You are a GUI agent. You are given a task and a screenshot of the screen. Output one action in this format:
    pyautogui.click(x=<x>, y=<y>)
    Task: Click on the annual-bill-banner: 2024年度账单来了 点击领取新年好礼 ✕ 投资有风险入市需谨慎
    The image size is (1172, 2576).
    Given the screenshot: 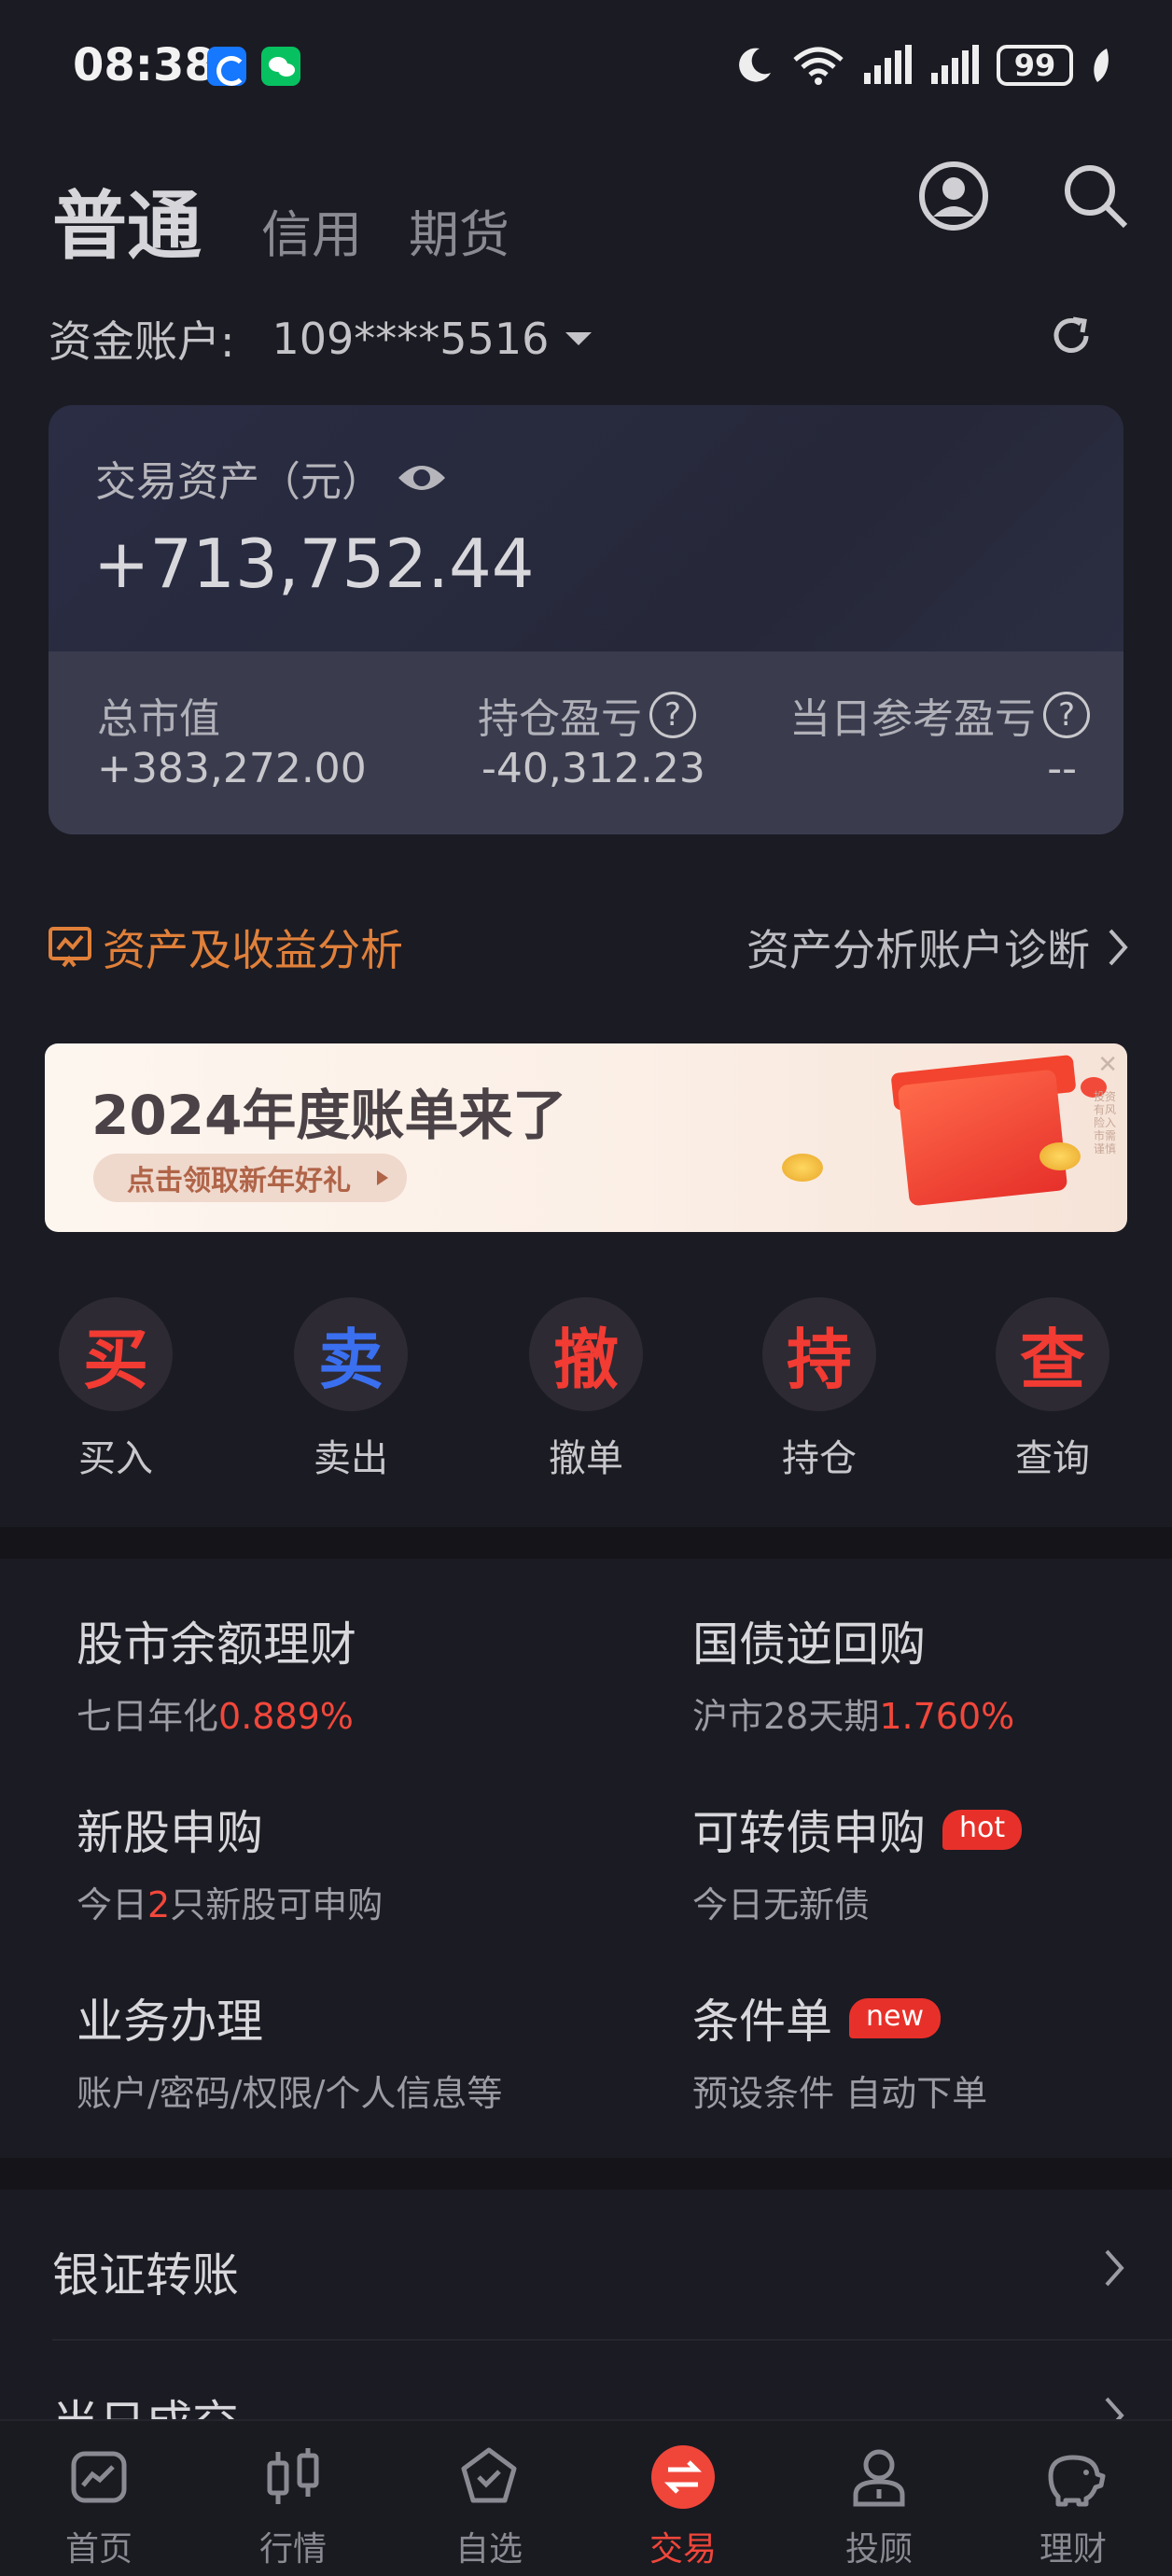 What is the action you would take?
    pyautogui.click(x=586, y=1137)
    